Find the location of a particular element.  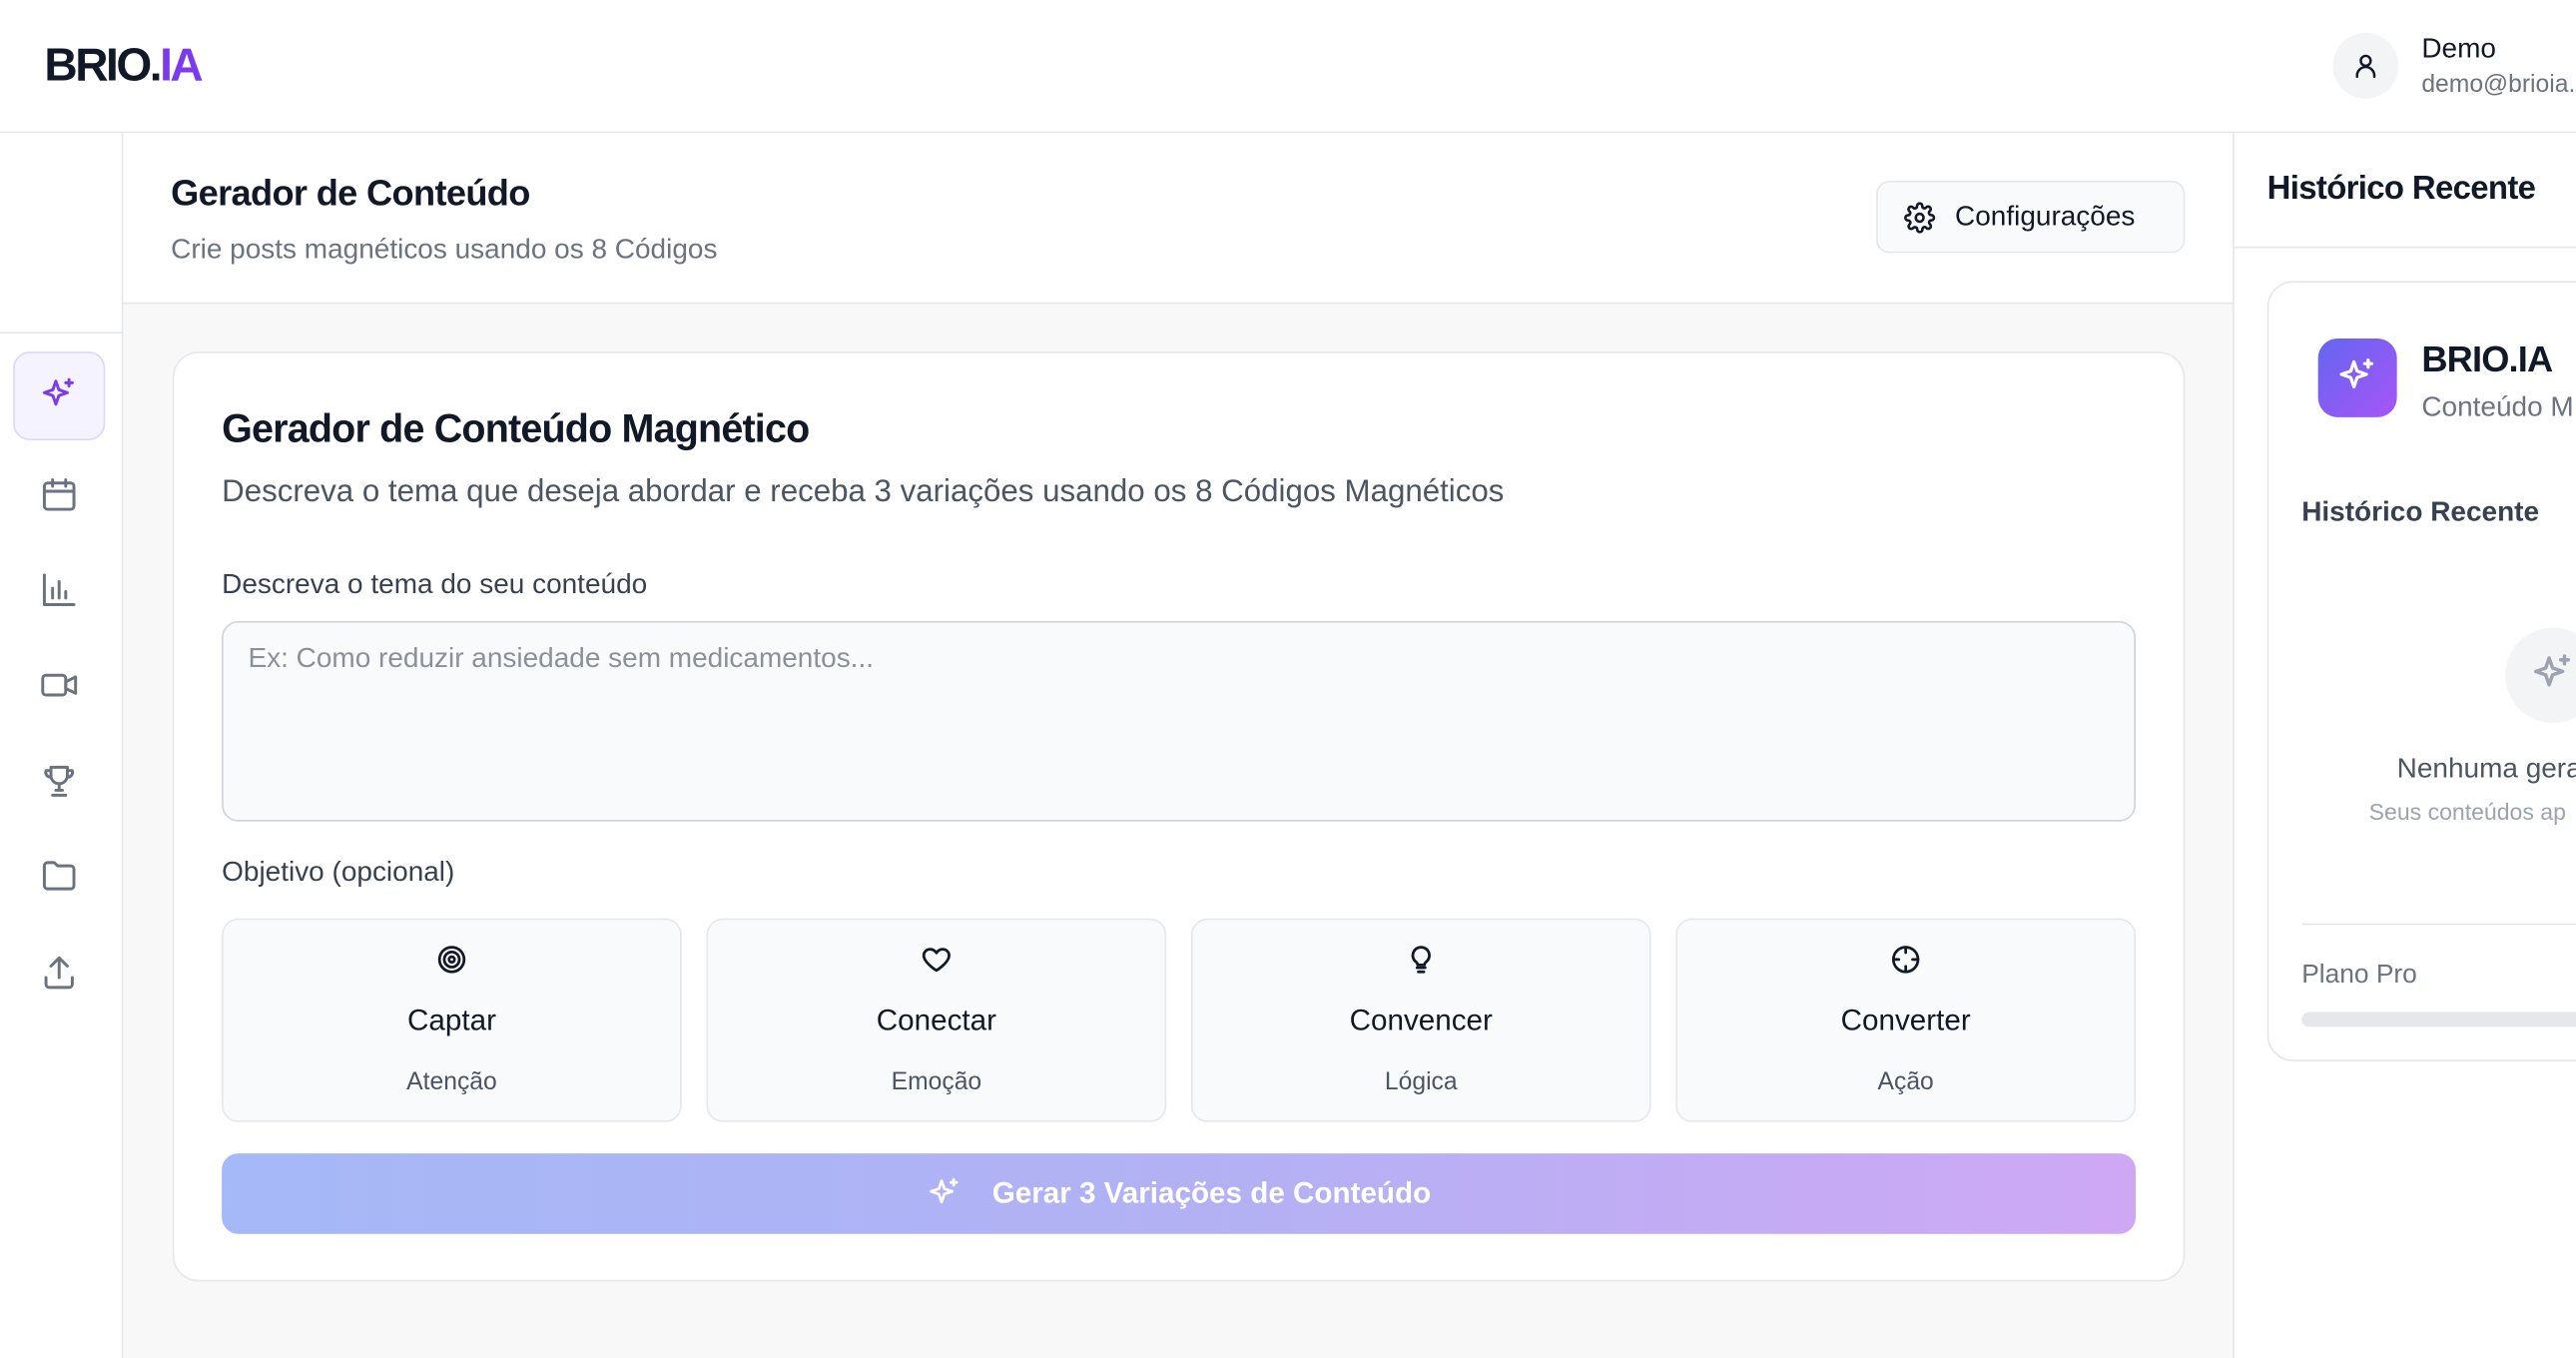

empty-state-title: Nenhuma gera is located at coordinates (2486, 768).